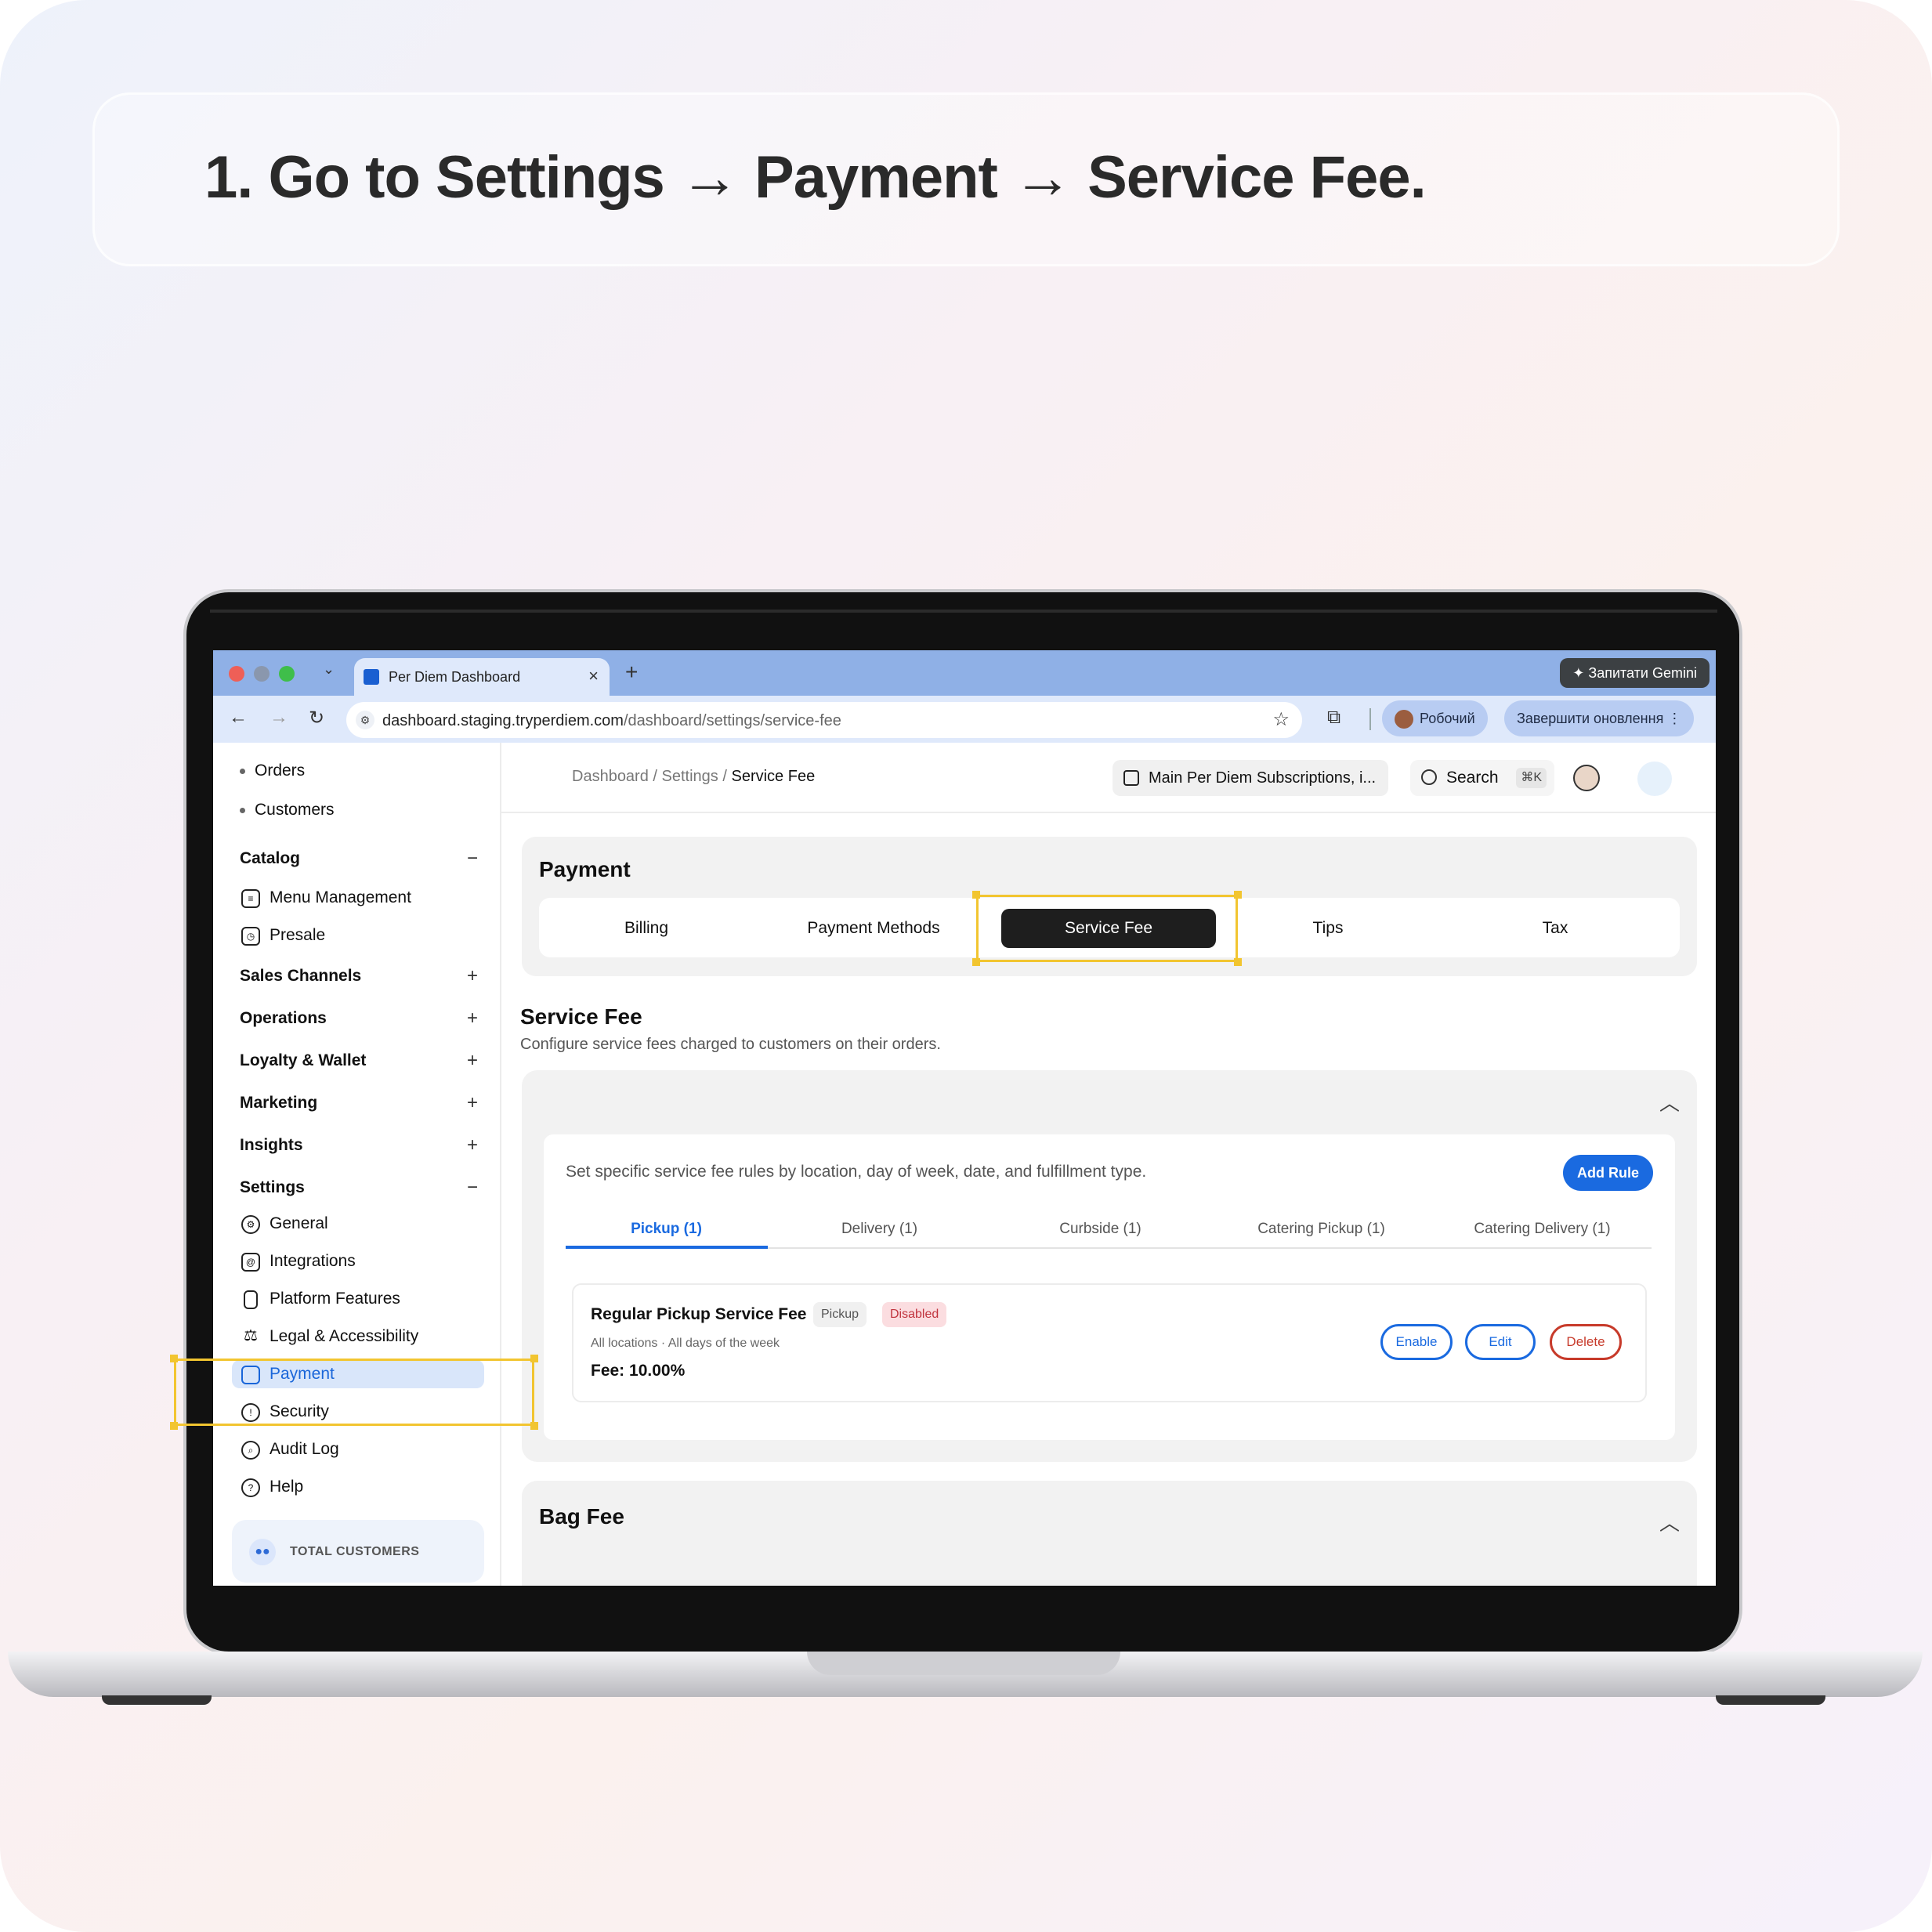 This screenshot has height=1932, width=1932. Describe the element at coordinates (365, 720) in the screenshot. I see `site-settings-icon: ⚙` at that location.